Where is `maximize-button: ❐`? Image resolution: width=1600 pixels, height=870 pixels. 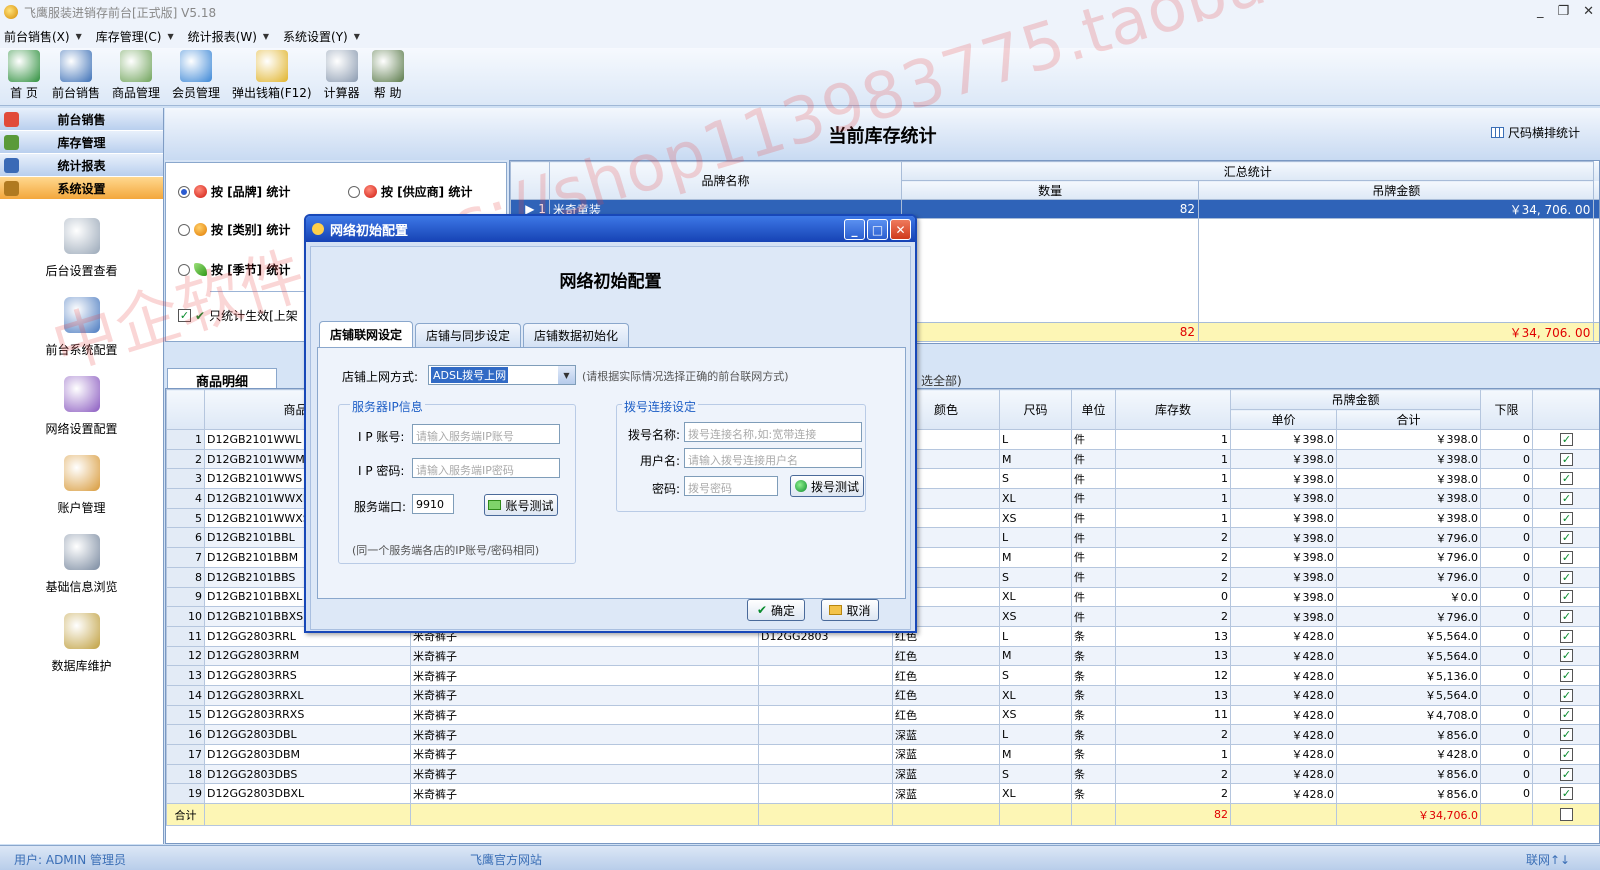 maximize-button: ❐ is located at coordinates (1563, 11).